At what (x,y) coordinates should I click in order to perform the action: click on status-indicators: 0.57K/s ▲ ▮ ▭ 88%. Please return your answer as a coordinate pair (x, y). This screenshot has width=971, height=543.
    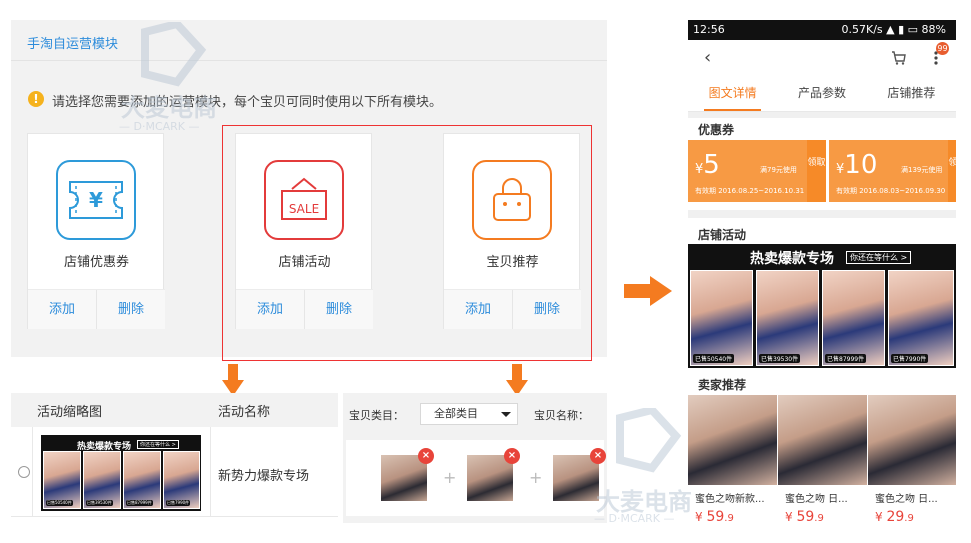
    Looking at the image, I should click on (893, 29).